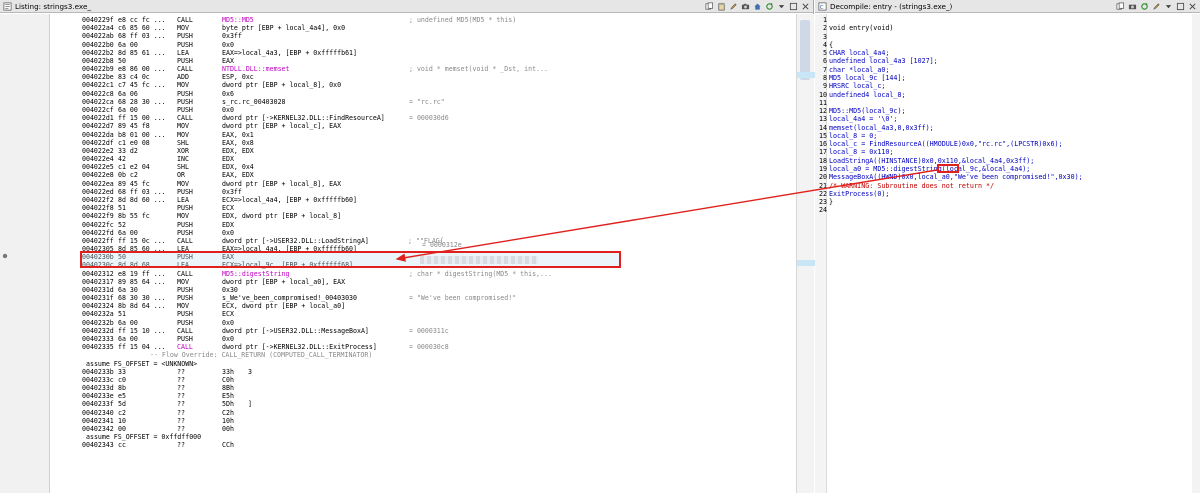 This screenshot has height=493, width=1200. What do you see at coordinates (283, 306) in the screenshot?
I see `row-operand: ECX, dword ptr [EBP + local_a0]` at bounding box center [283, 306].